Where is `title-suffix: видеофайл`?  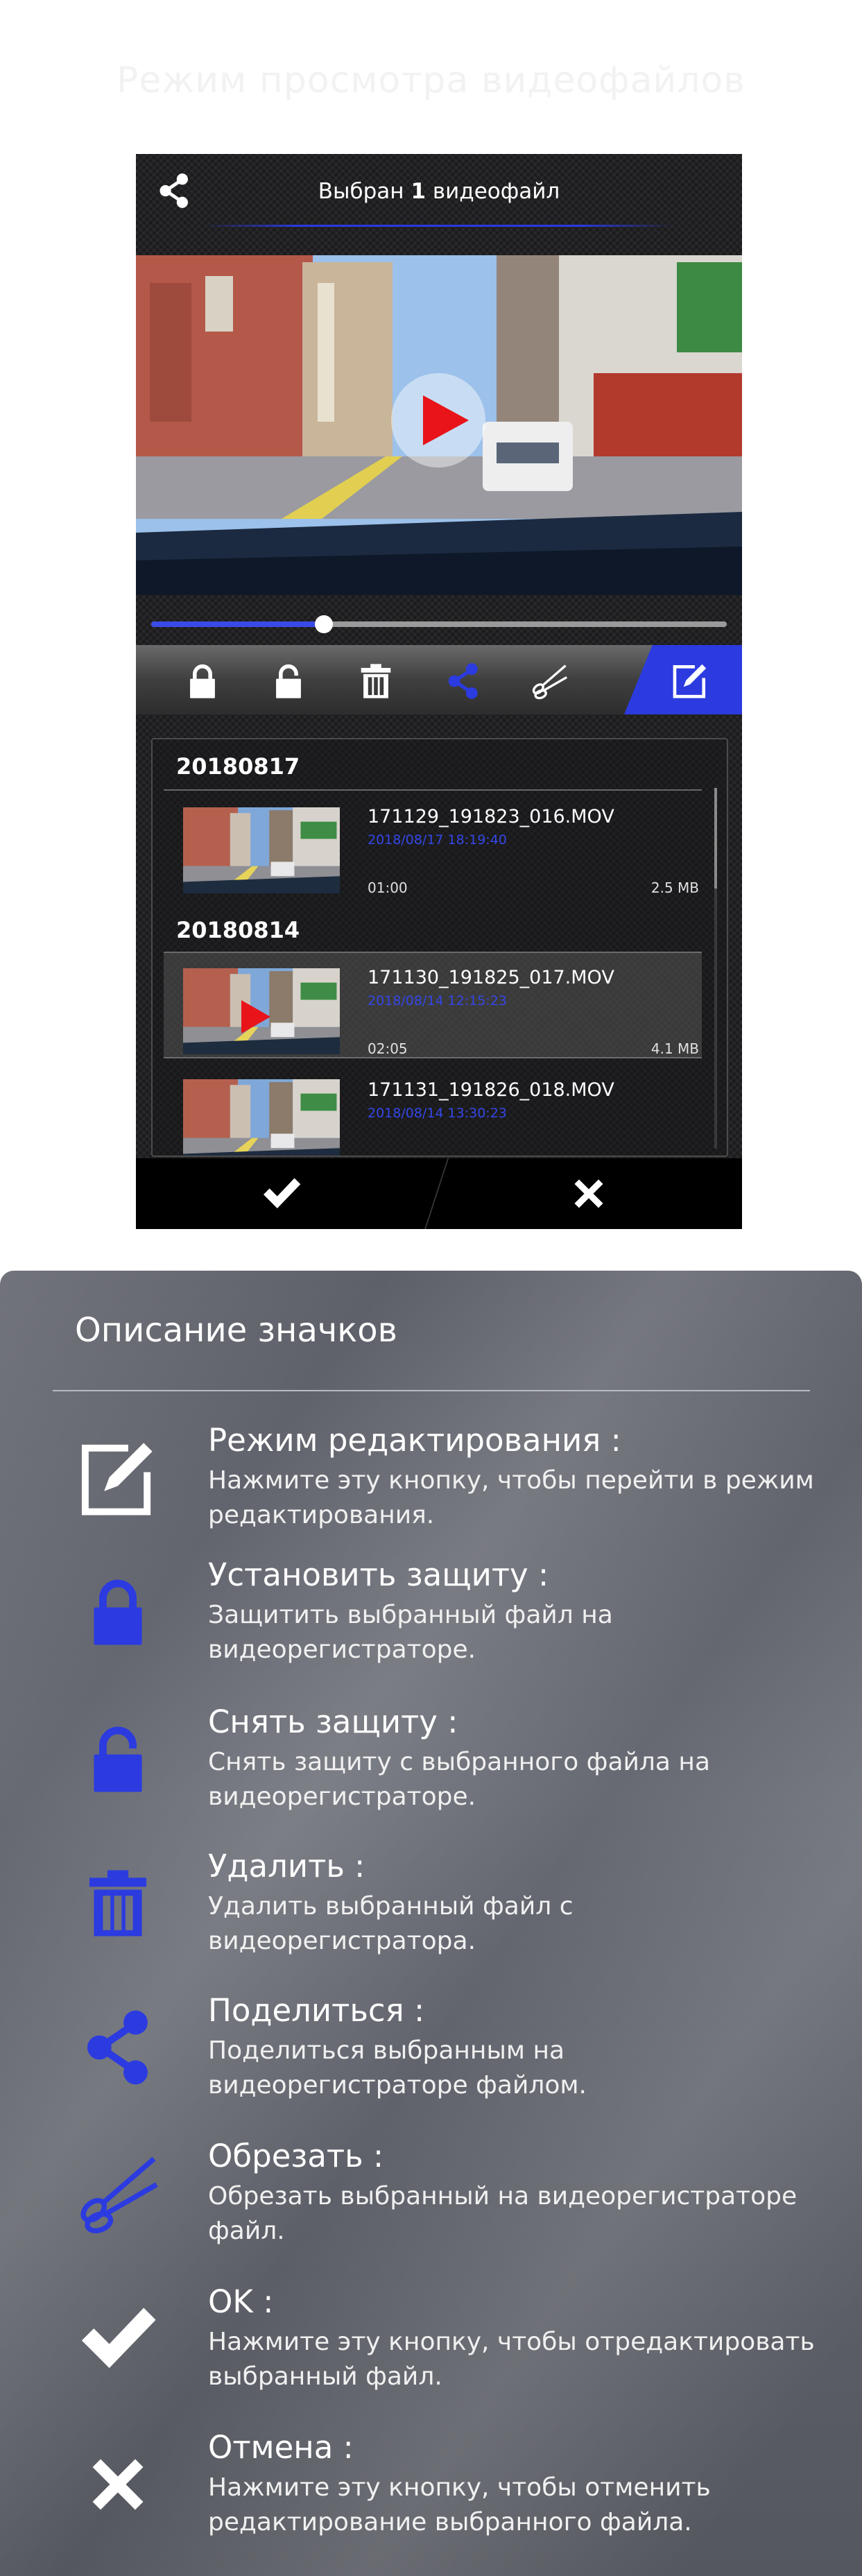
title-suffix: видеофайл is located at coordinates (496, 191).